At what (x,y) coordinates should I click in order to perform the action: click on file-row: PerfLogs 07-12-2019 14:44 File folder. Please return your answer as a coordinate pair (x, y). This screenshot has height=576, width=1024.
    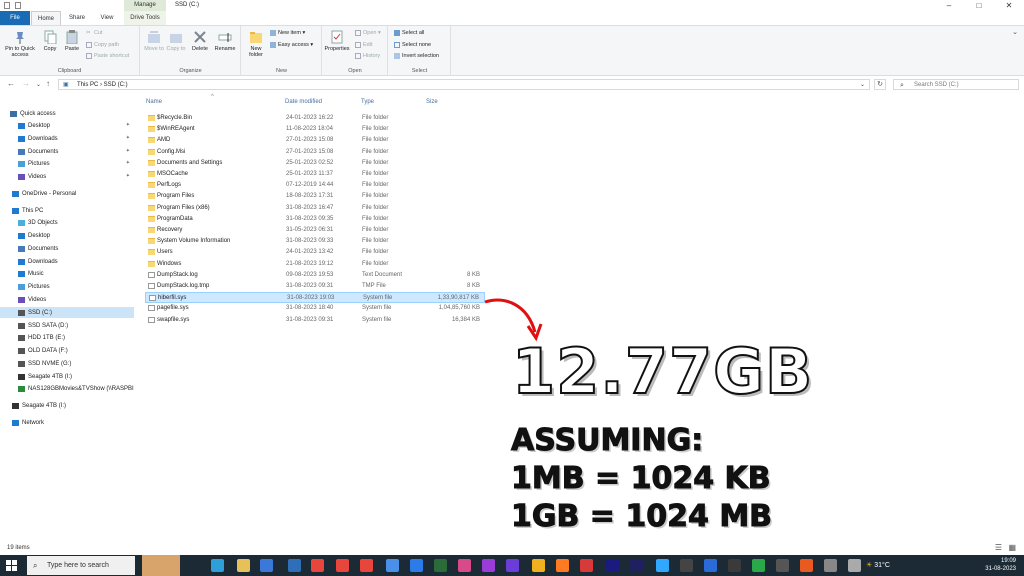
    Looking at the image, I should click on (315, 185).